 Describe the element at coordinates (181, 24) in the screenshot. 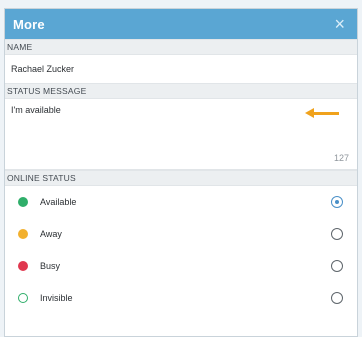

I see `panel-titlebar: More ×` at that location.